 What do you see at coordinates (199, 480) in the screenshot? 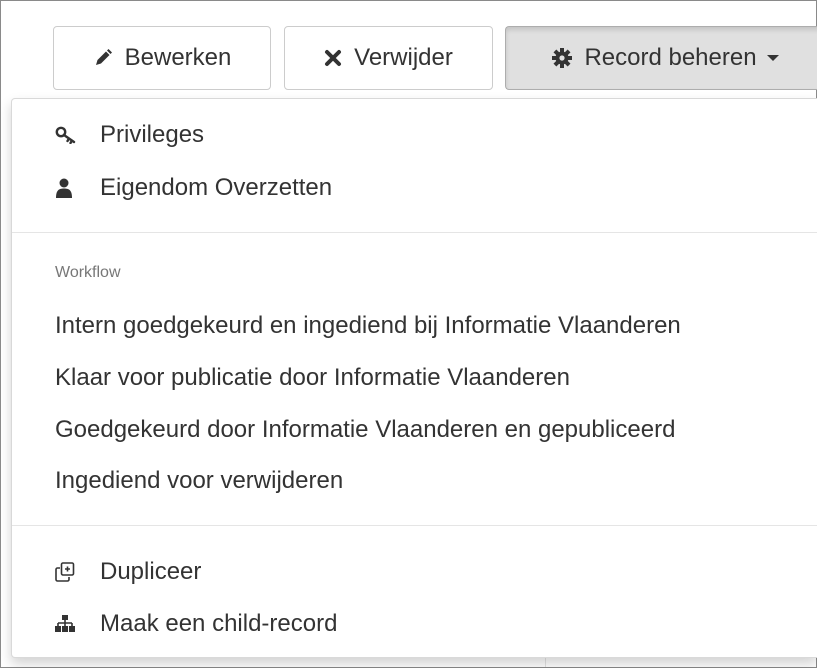
I see `menu-item-label: Ingediend voor verwijderen` at bounding box center [199, 480].